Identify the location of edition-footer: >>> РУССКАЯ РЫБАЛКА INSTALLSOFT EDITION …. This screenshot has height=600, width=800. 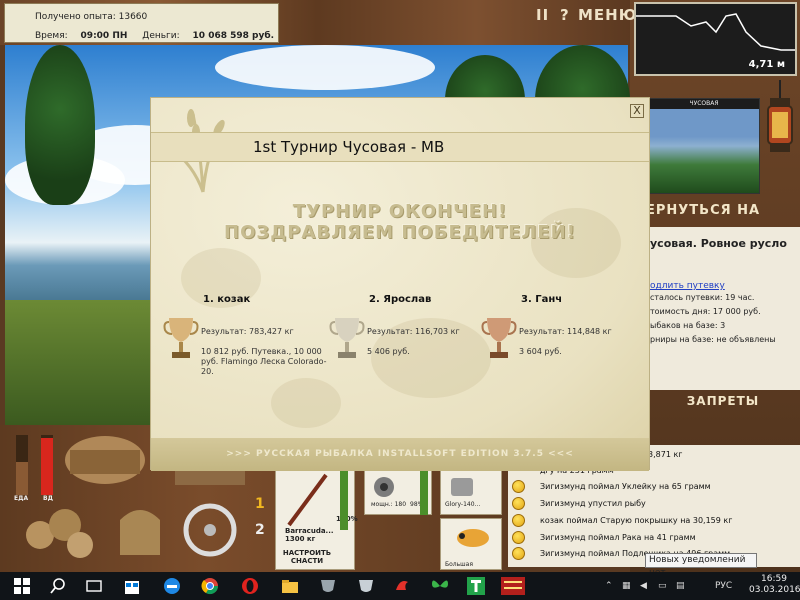
(400, 454).